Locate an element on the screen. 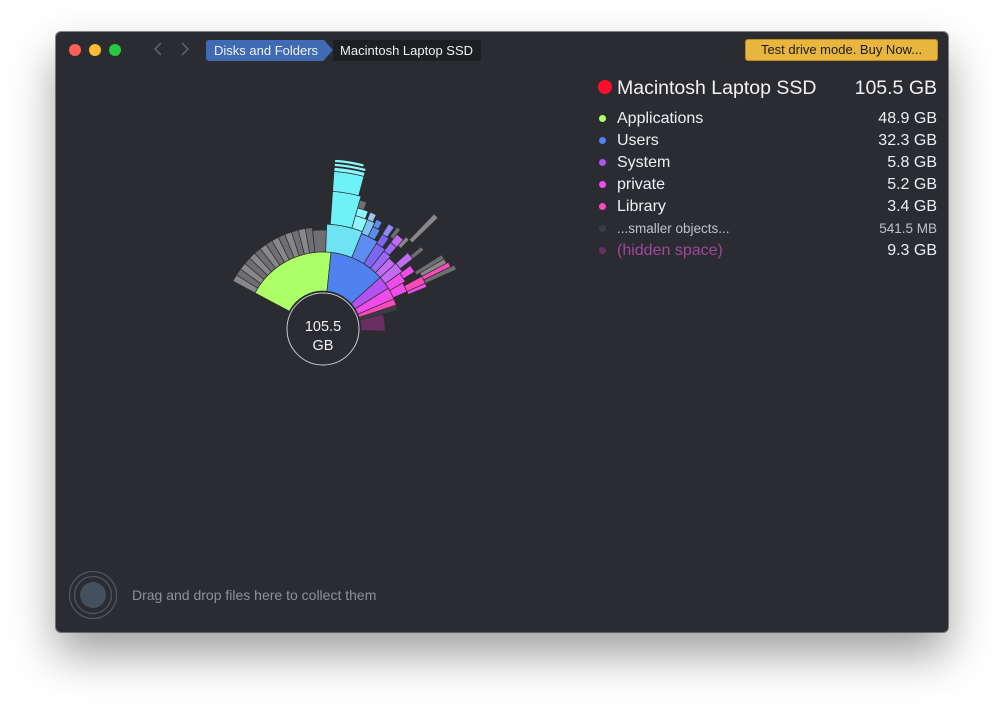 The image size is (1004, 712). legend-item-size: 5.2 GB is located at coordinates (912, 184).